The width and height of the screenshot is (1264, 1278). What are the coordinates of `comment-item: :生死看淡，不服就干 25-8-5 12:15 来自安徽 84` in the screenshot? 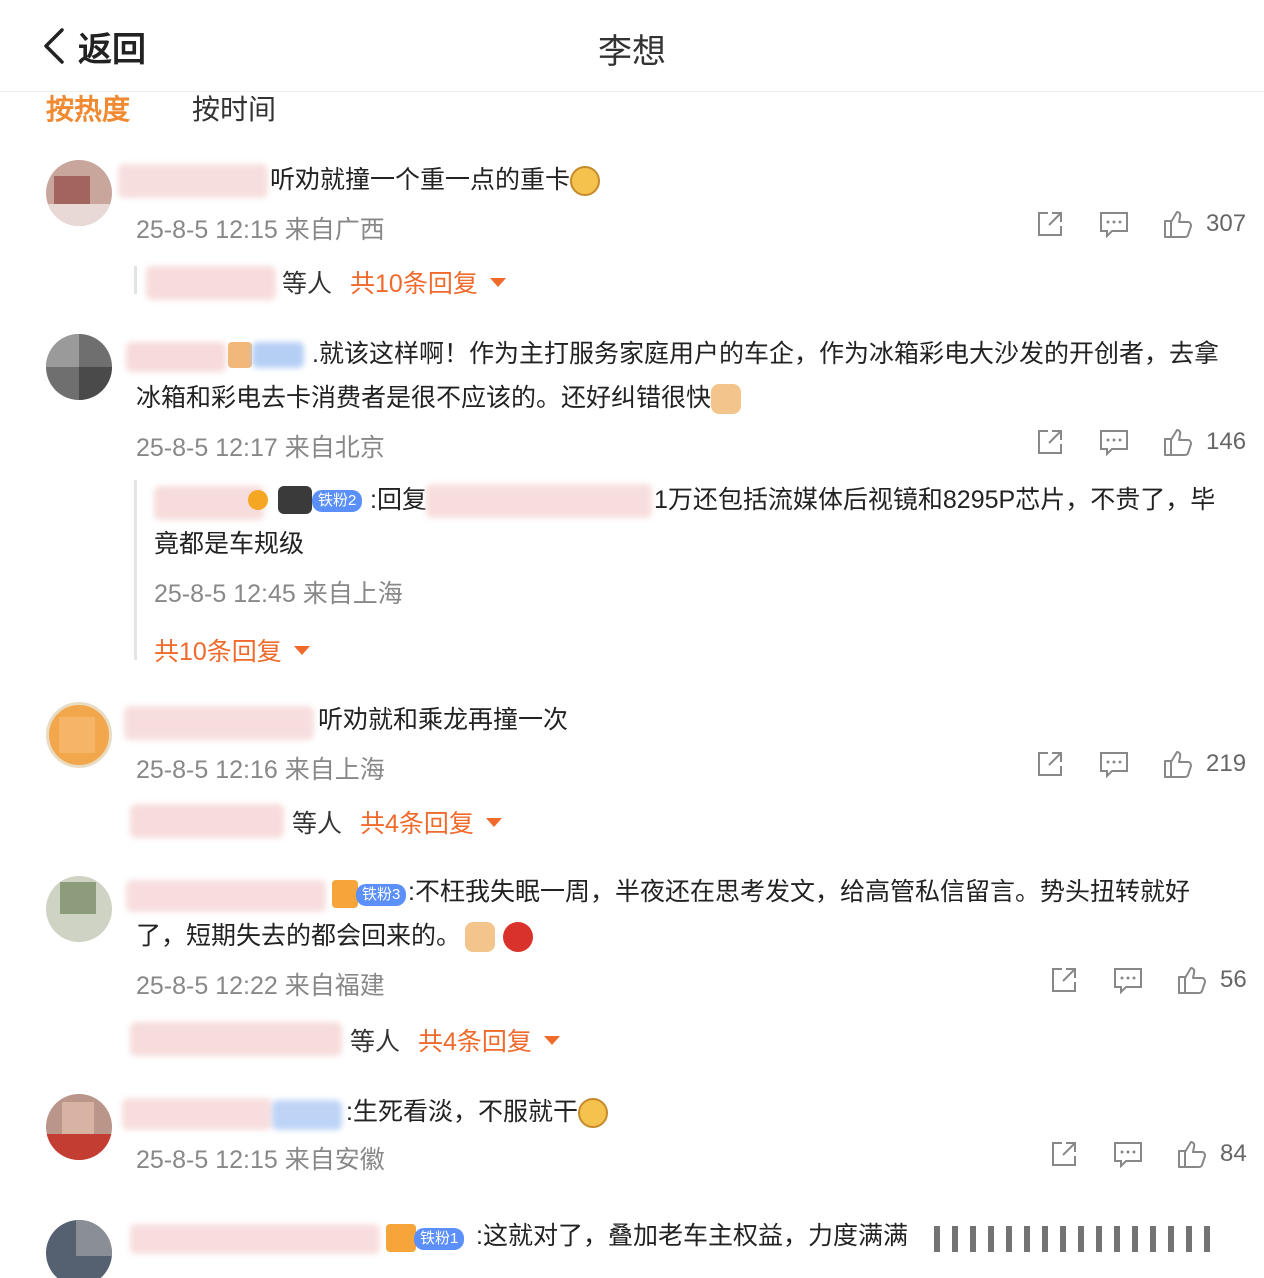 It's located at (632, 1139).